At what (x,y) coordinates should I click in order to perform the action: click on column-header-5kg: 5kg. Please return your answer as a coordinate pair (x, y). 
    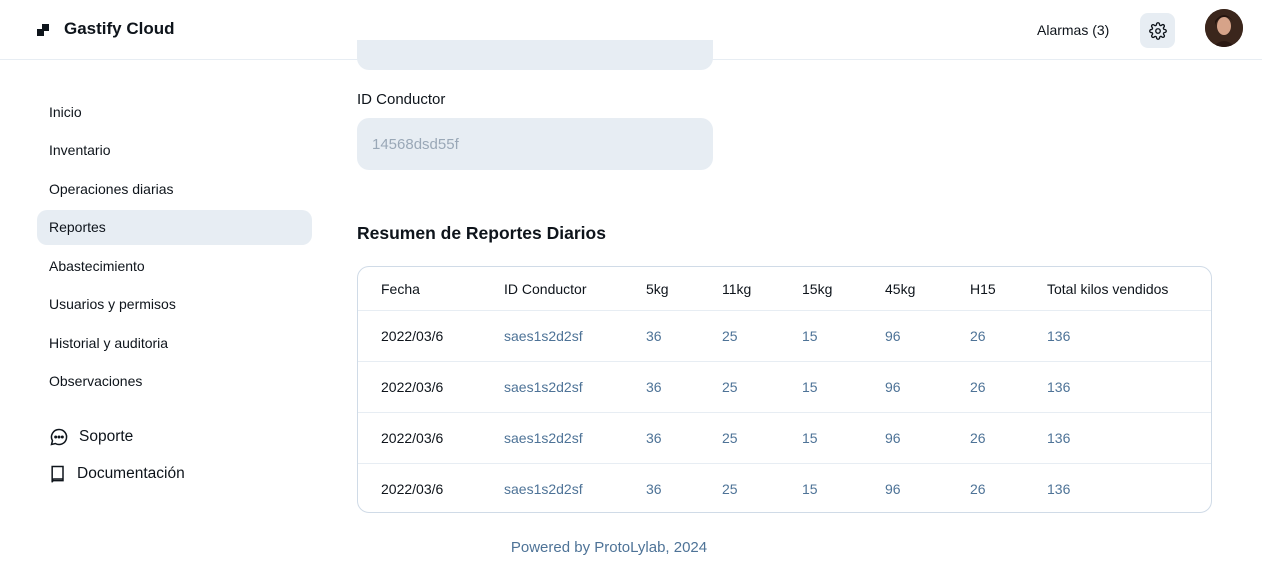
    Looking at the image, I should click on (657, 288).